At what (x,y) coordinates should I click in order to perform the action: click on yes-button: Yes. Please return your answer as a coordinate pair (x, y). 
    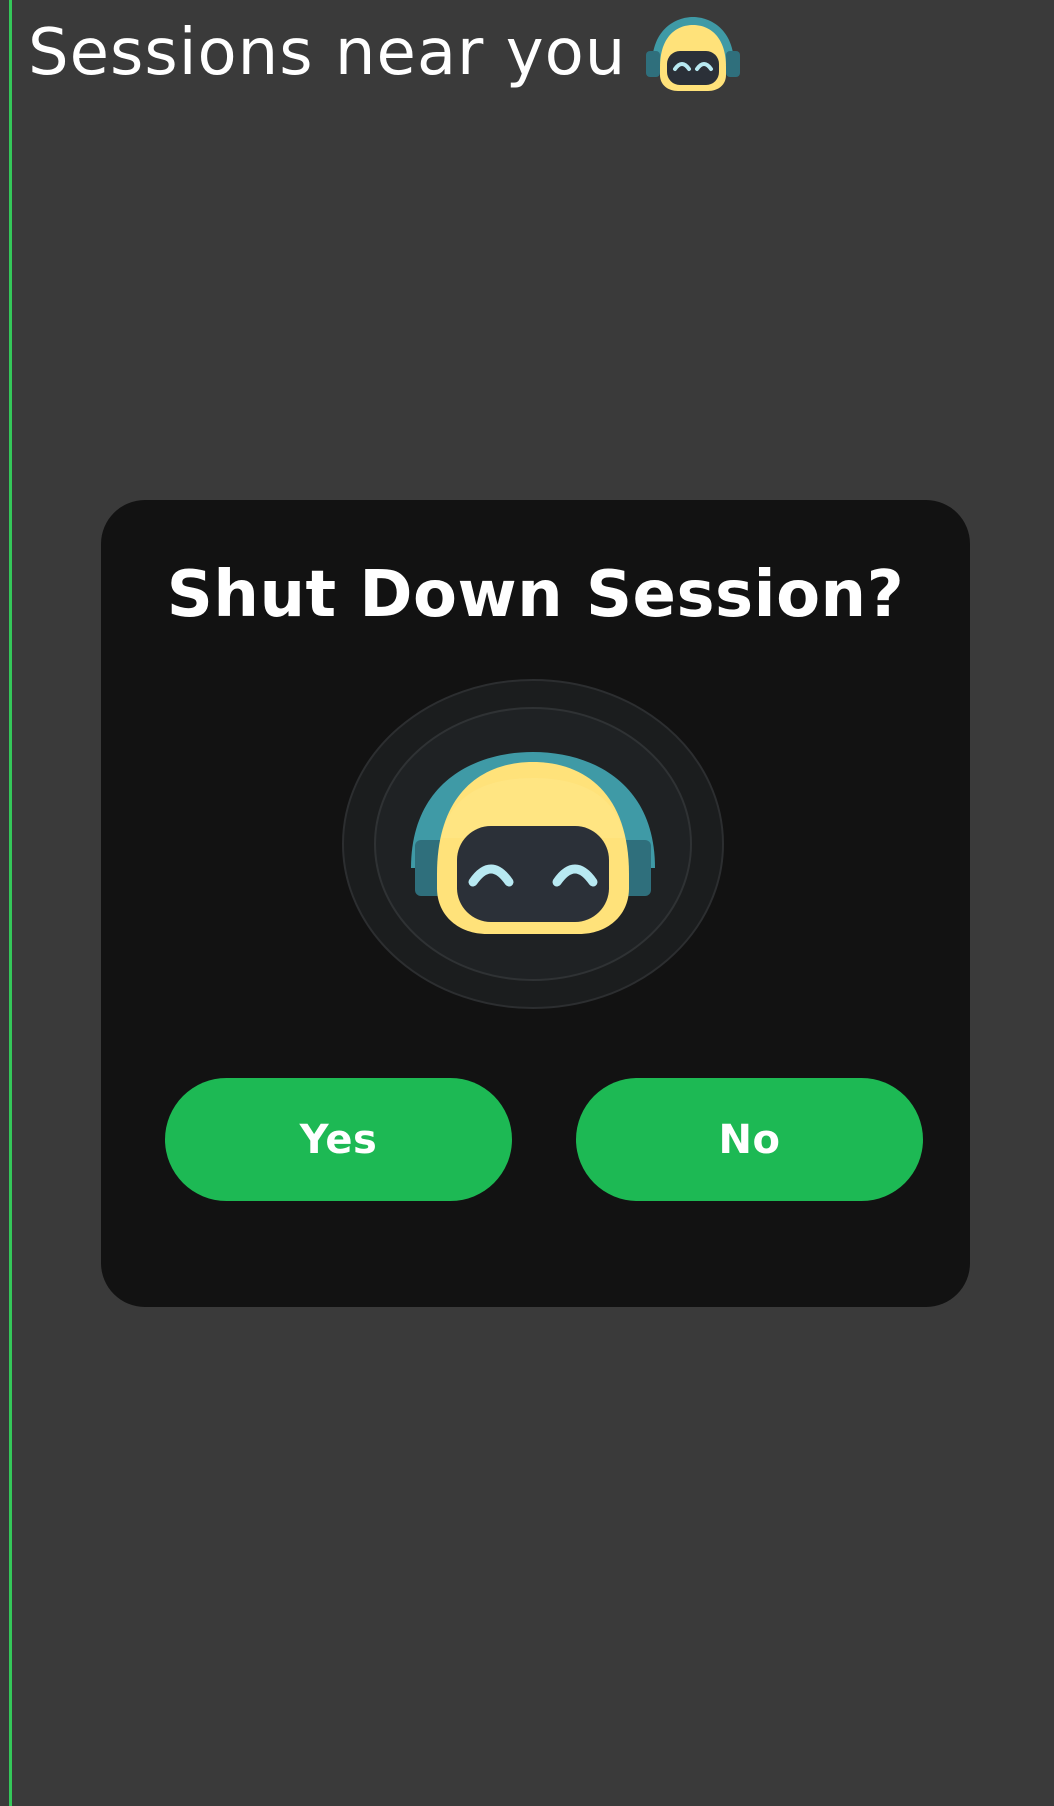
    Looking at the image, I should click on (338, 1139).